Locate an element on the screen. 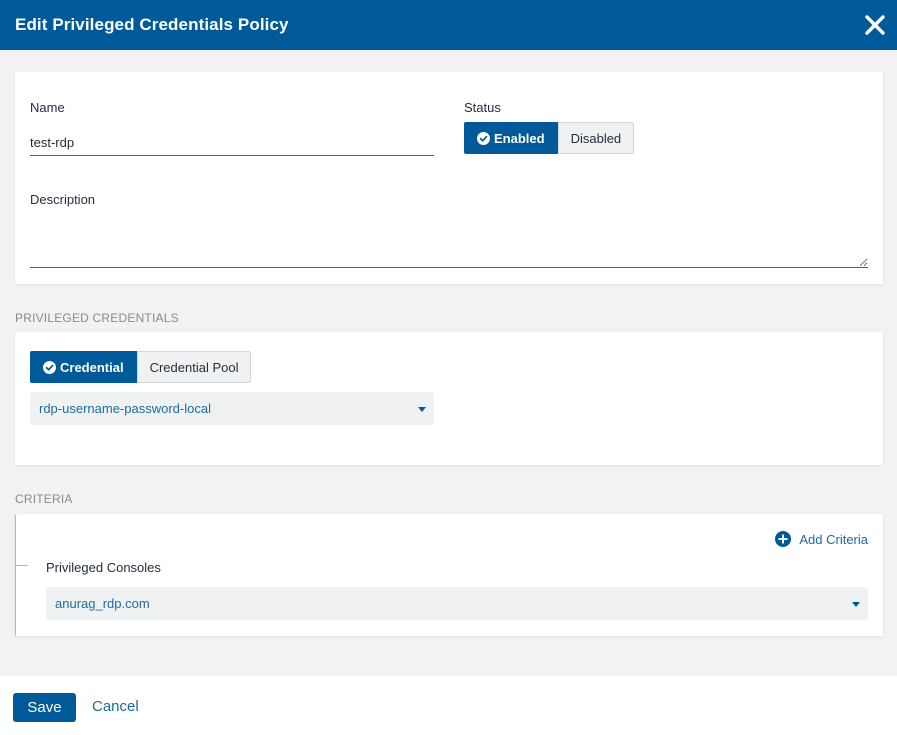 The height and width of the screenshot is (735, 897). credential-pool-button-label: Credential Pool is located at coordinates (194, 367).